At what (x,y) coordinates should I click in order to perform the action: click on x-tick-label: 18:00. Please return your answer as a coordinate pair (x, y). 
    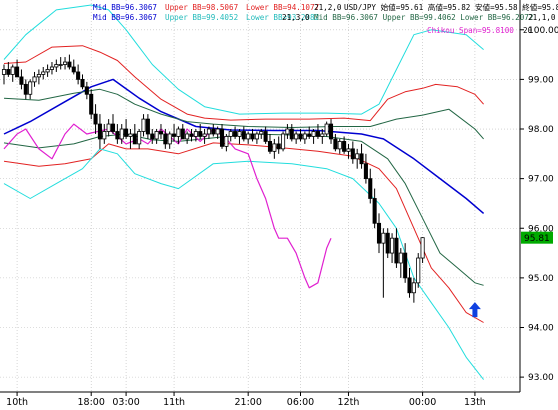
    Looking at the image, I should click on (91, 402).